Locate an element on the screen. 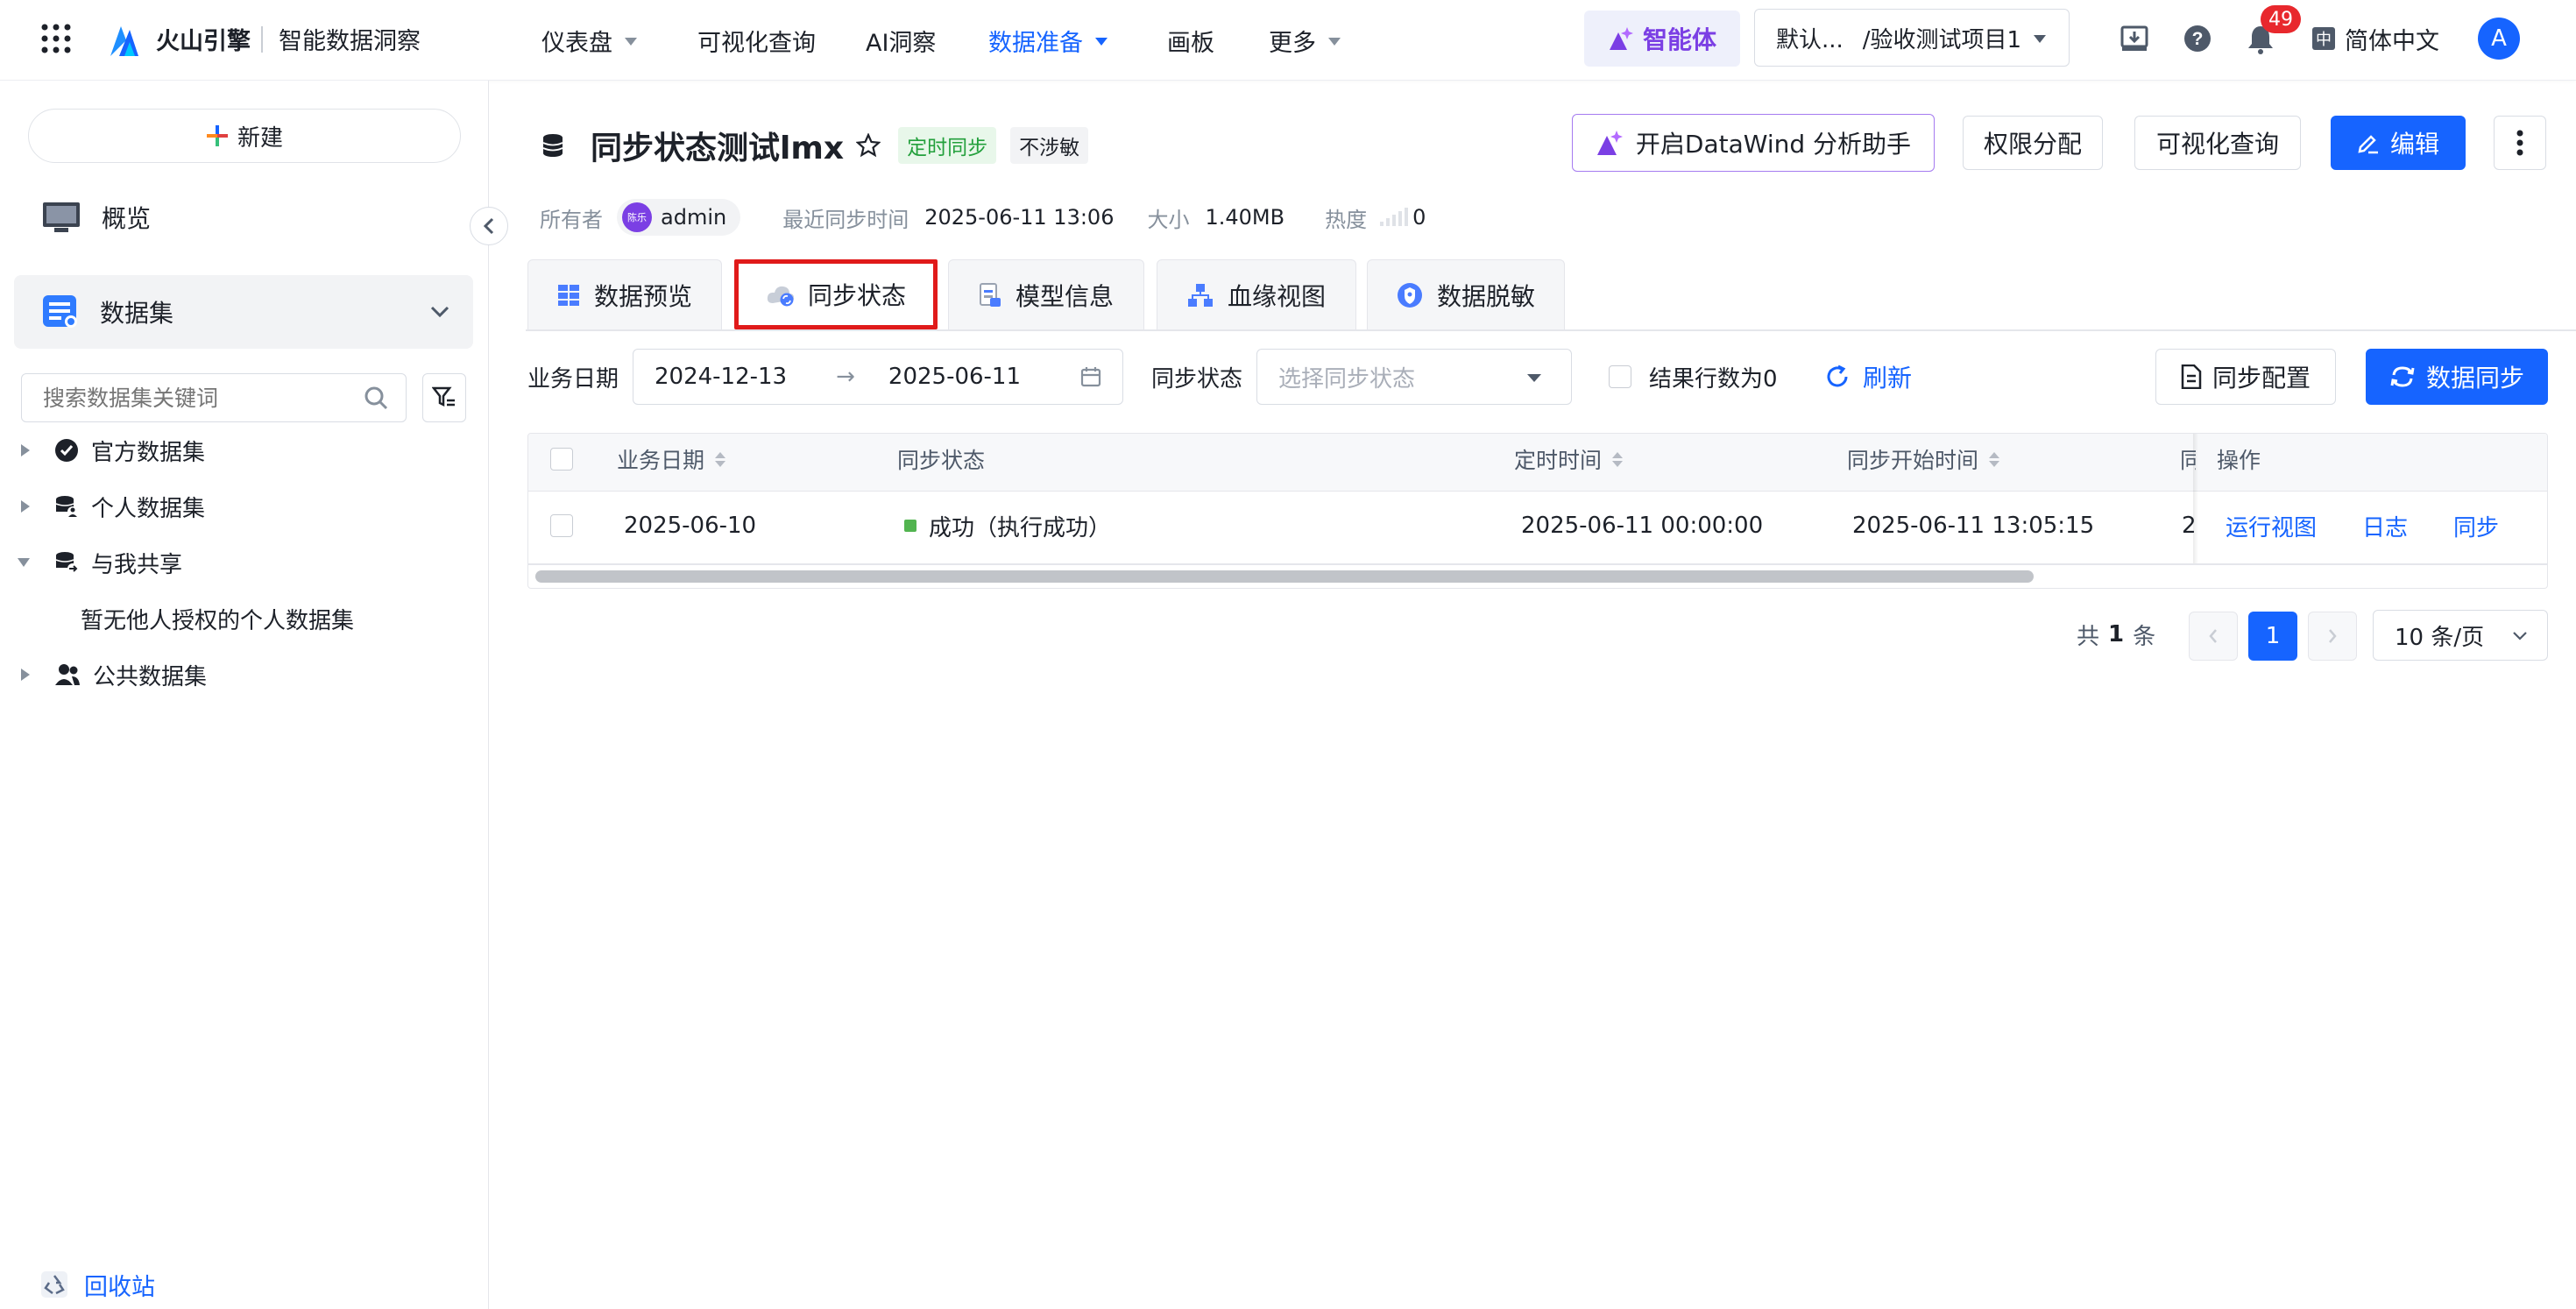 The image size is (2576, 1309). page-size-select: 10 条/页 is located at coordinates (2460, 635).